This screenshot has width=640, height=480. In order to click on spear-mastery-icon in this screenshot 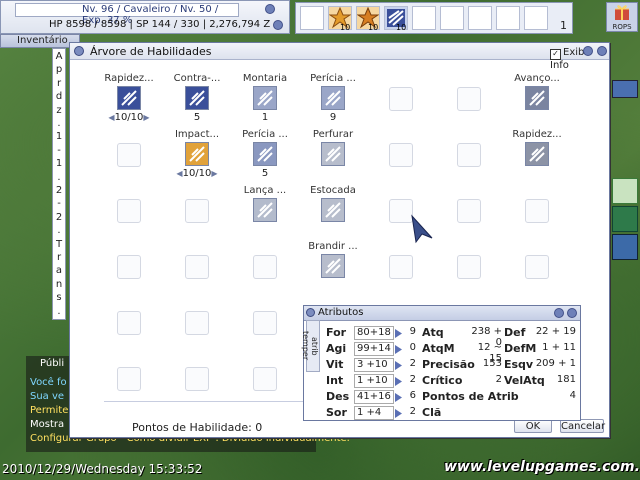, I will do `click(333, 98)`.